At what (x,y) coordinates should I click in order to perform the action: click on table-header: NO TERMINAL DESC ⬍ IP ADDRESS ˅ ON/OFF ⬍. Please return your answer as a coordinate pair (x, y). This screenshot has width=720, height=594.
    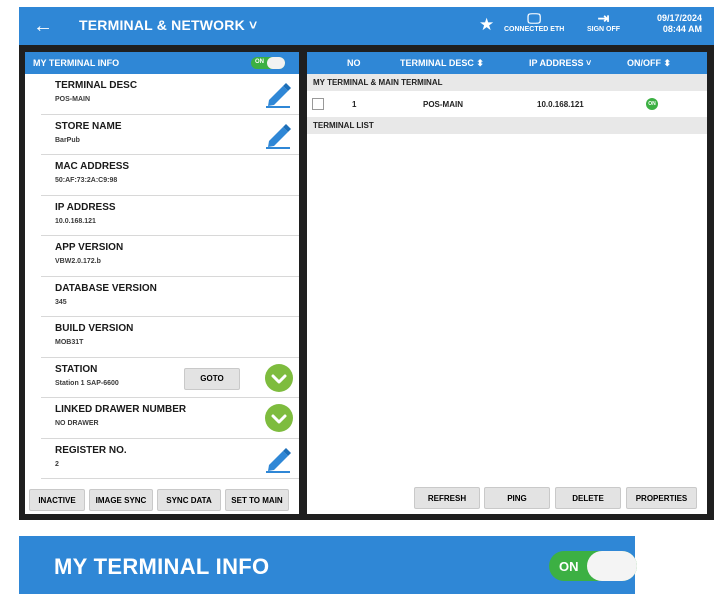
    Looking at the image, I should click on (507, 63).